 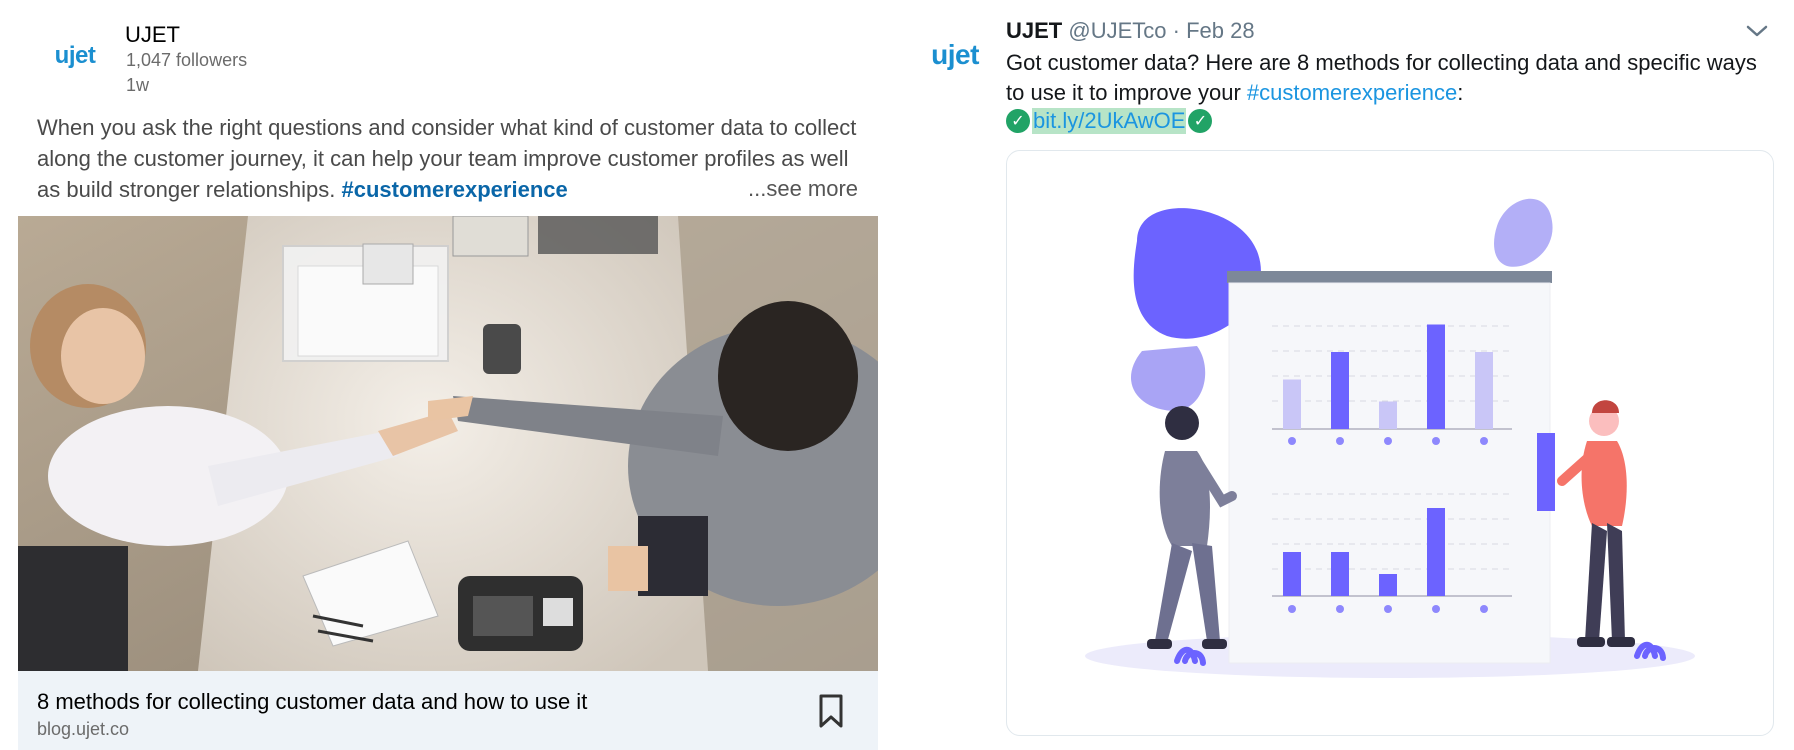 What do you see at coordinates (1034, 30) in the screenshot?
I see `twitter-display-name: UJET` at bounding box center [1034, 30].